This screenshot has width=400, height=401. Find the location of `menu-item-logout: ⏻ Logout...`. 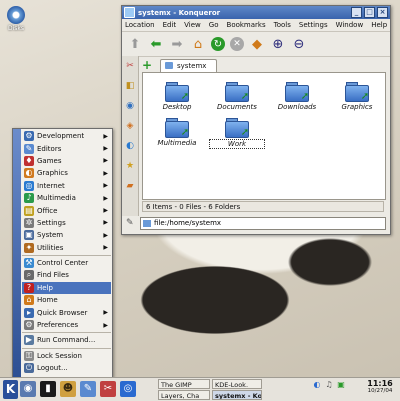

menu-item-logout: ⏻ Logout... is located at coordinates (66, 368).